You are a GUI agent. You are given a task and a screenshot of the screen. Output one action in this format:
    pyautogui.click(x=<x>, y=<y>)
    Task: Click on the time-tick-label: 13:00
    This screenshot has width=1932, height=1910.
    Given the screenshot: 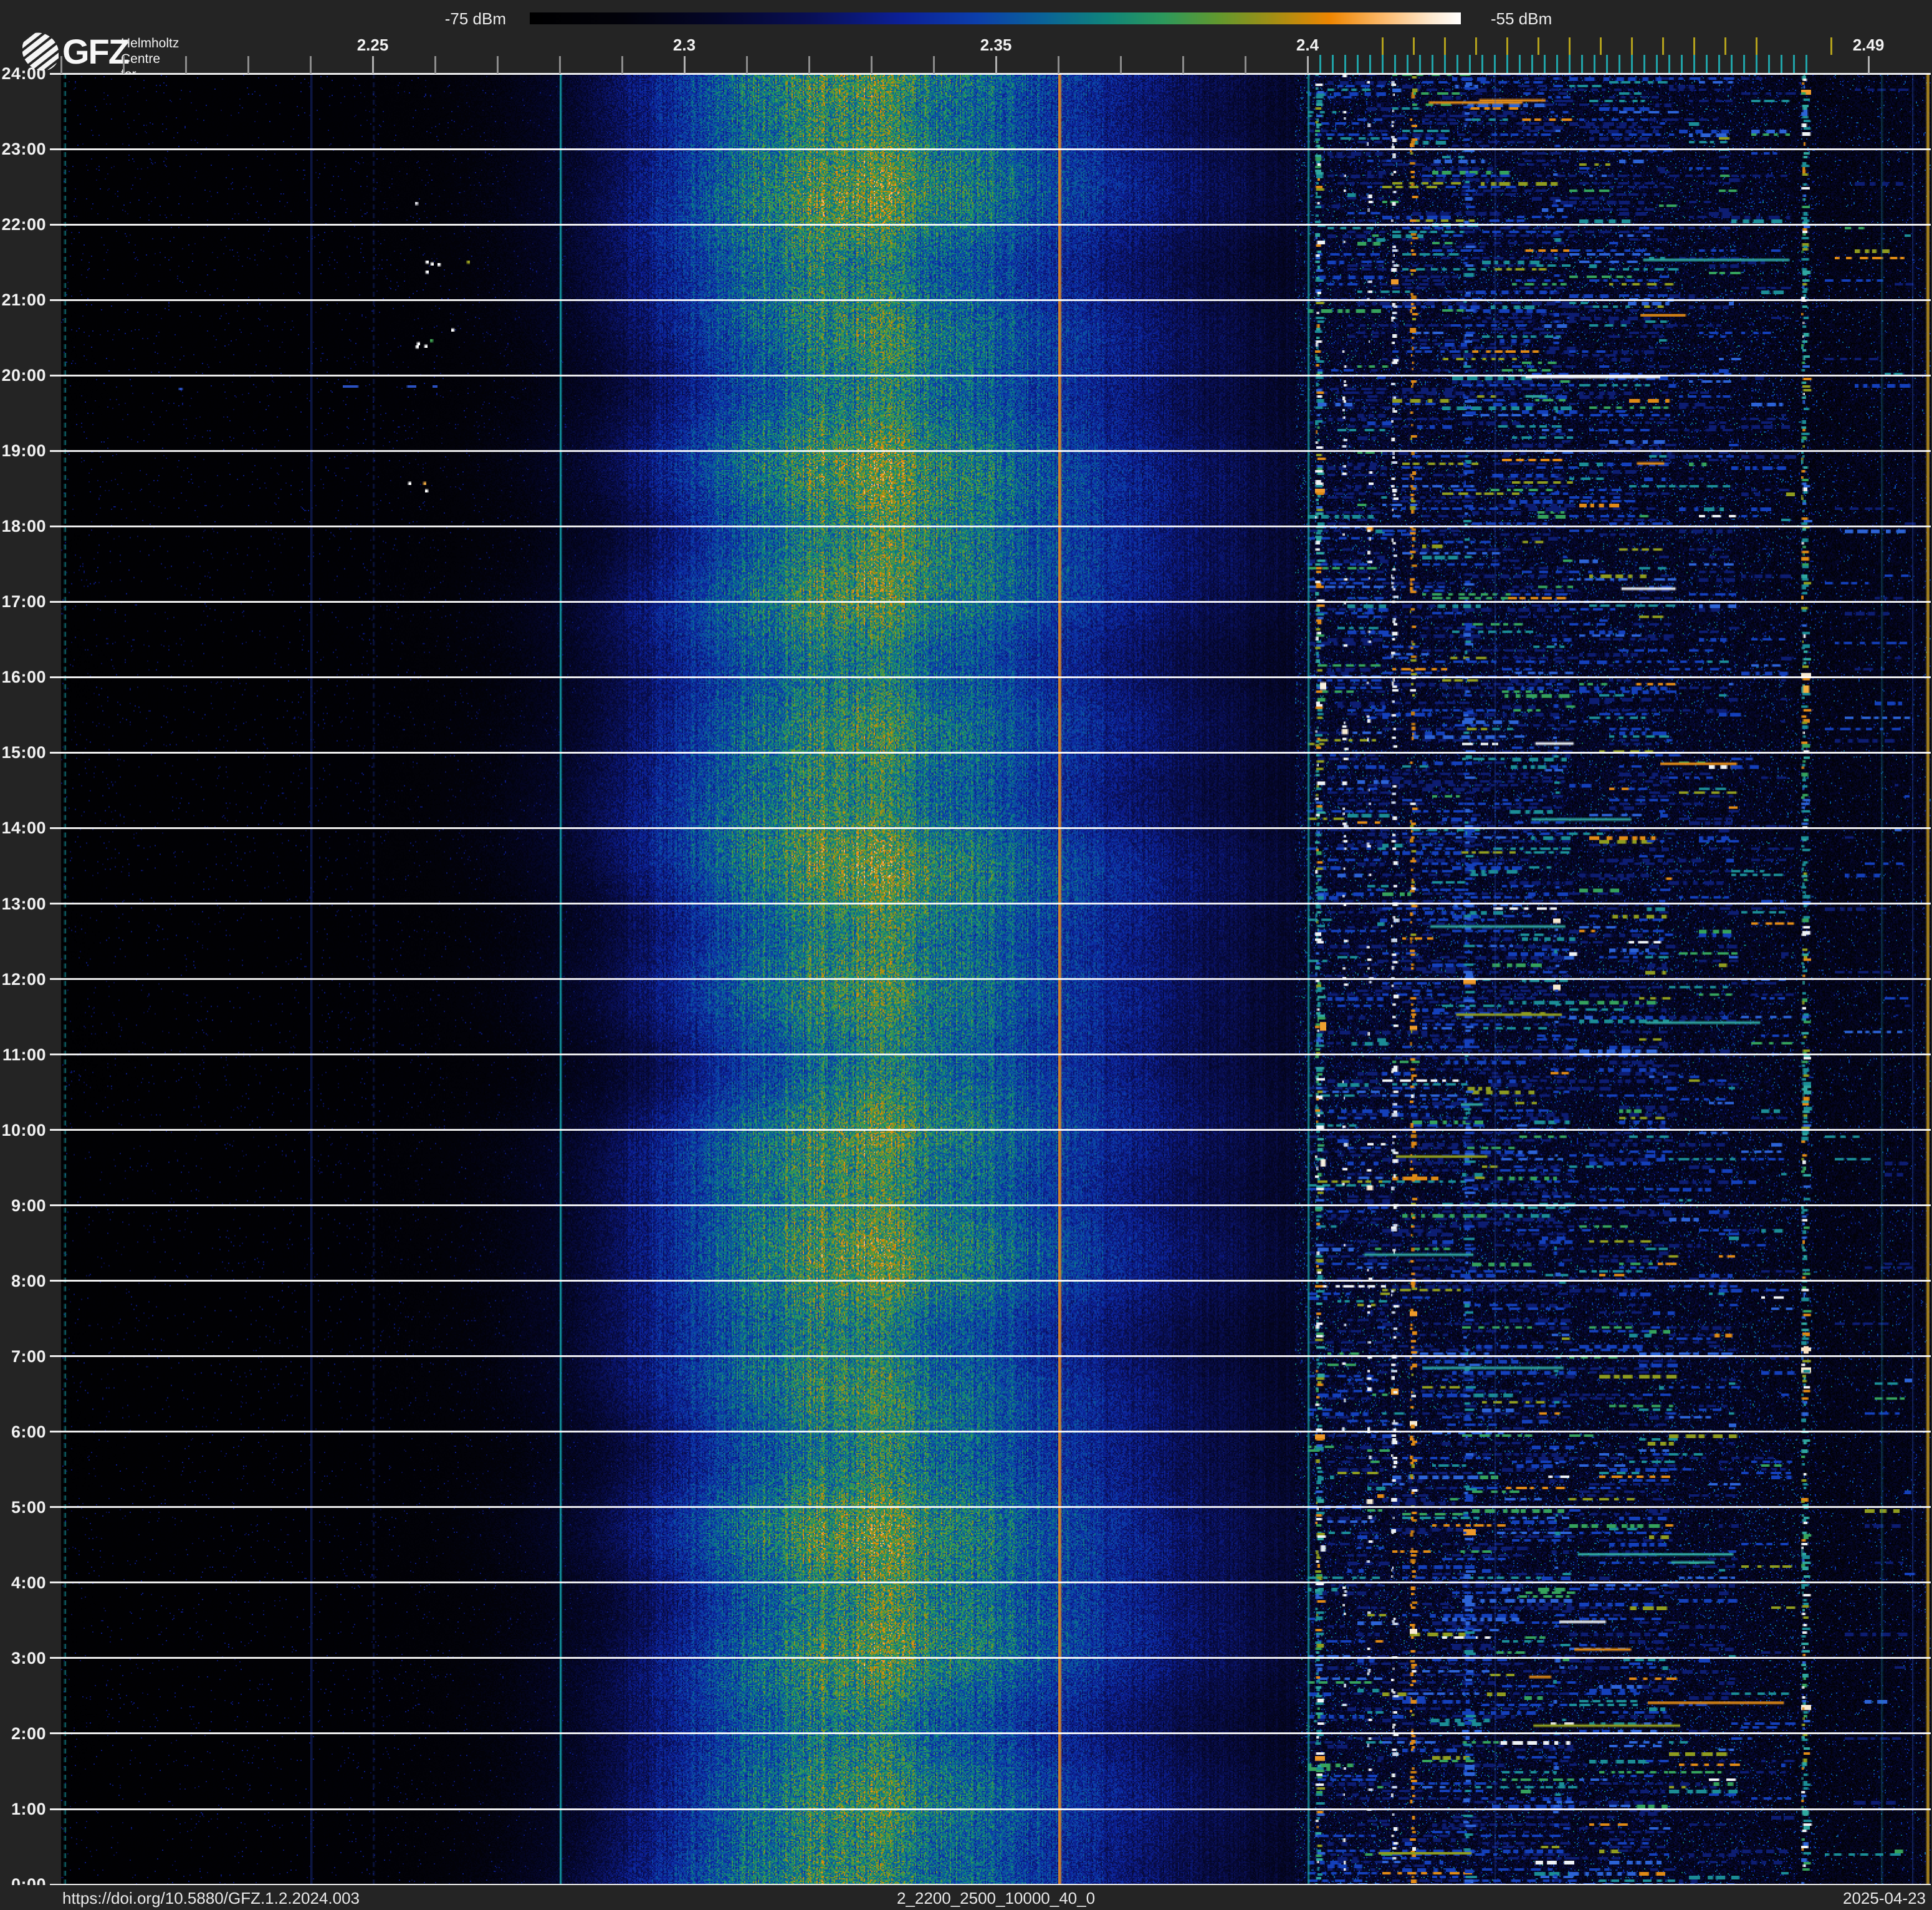 What is the action you would take?
    pyautogui.click(x=23, y=903)
    